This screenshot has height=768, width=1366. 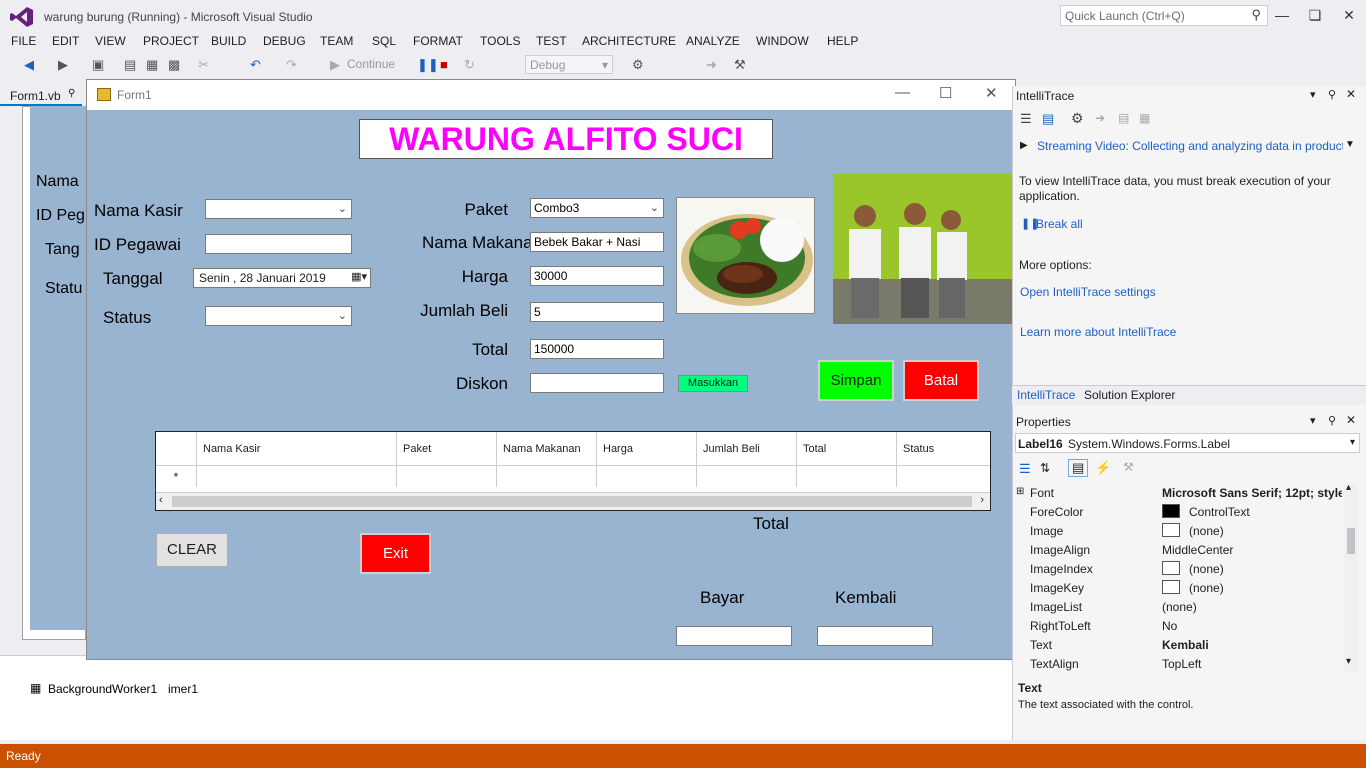 What do you see at coordinates (63, 65) in the screenshot?
I see `forward-icon: ▶` at bounding box center [63, 65].